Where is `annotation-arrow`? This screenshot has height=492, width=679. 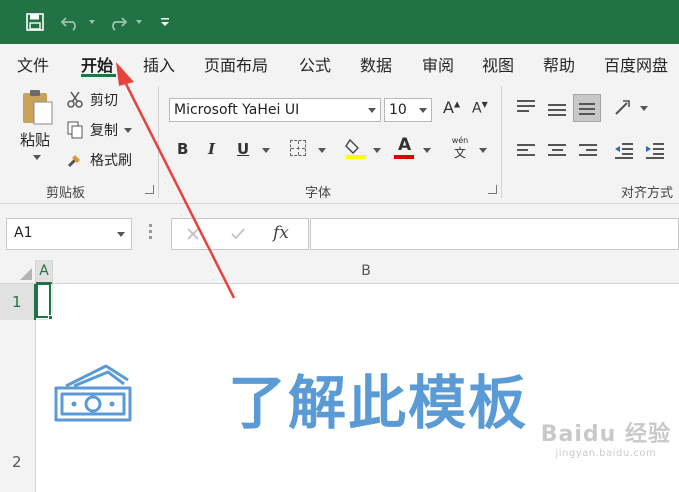
annotation-arrow is located at coordinates (176, 180).